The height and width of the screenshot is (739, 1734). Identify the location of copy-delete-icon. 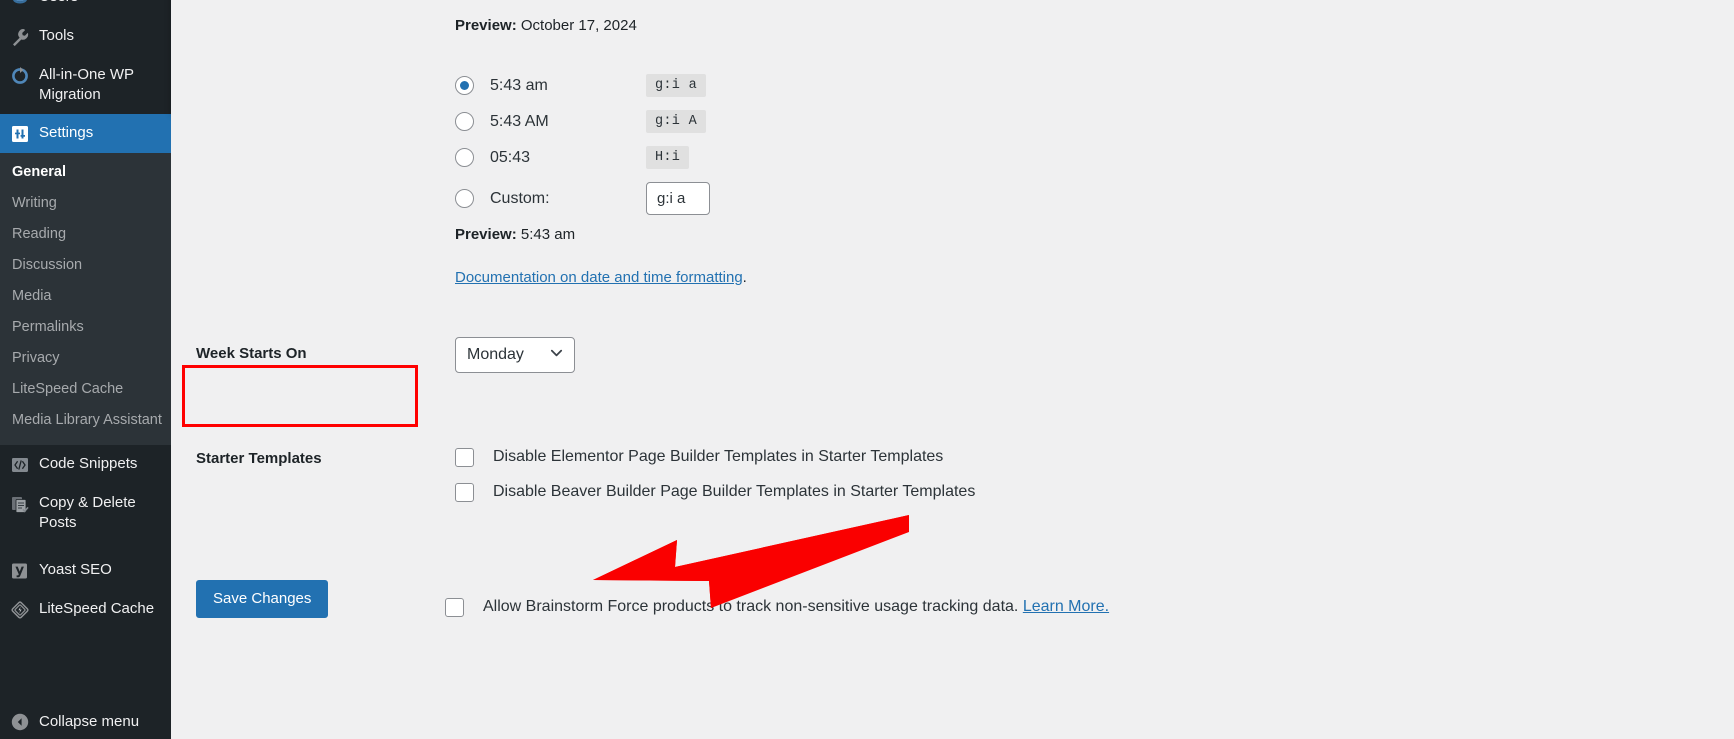
(20, 504).